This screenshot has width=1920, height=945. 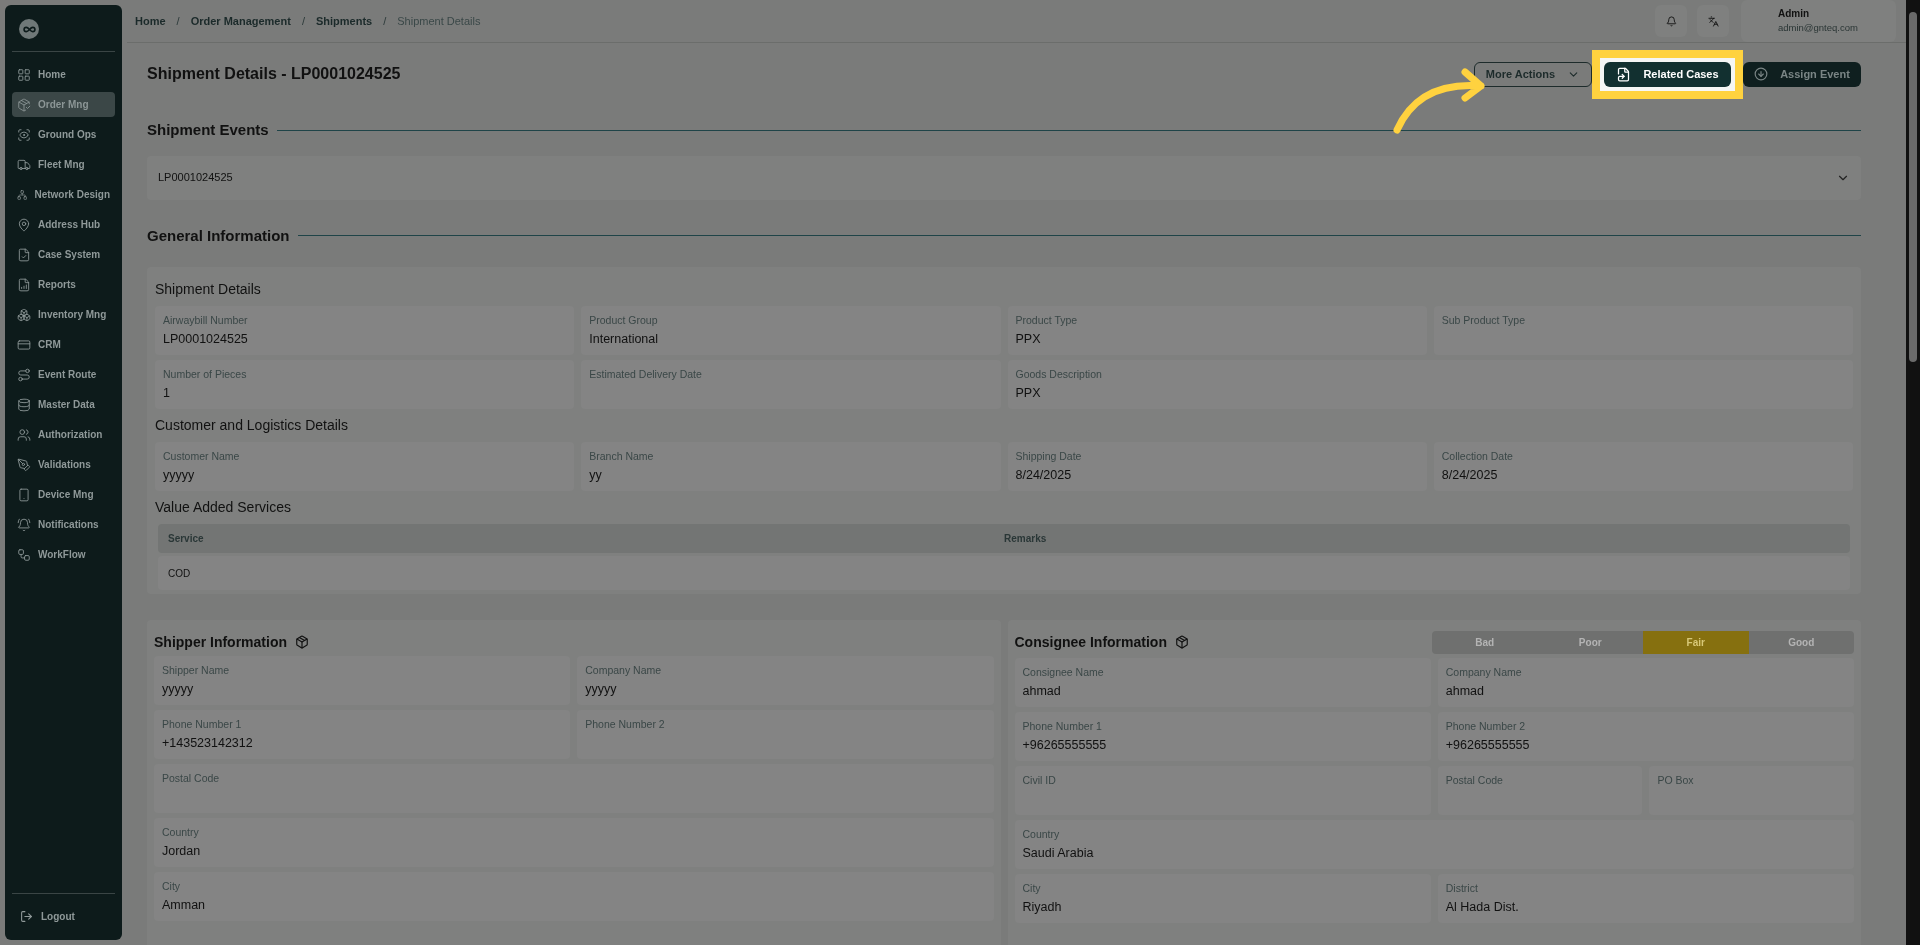 What do you see at coordinates (24, 344) in the screenshot?
I see `card-icon` at bounding box center [24, 344].